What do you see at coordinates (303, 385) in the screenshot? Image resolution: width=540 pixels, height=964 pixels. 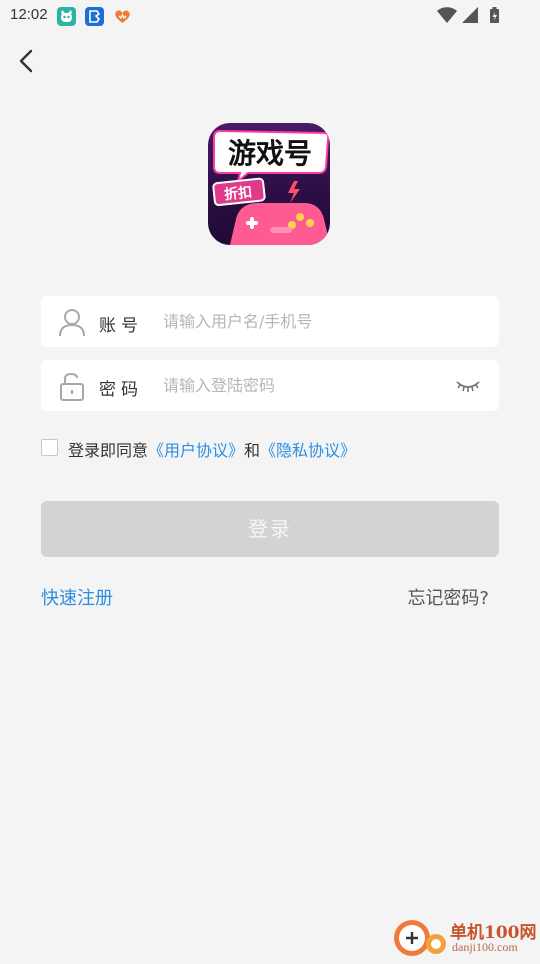 I see `password-input` at bounding box center [303, 385].